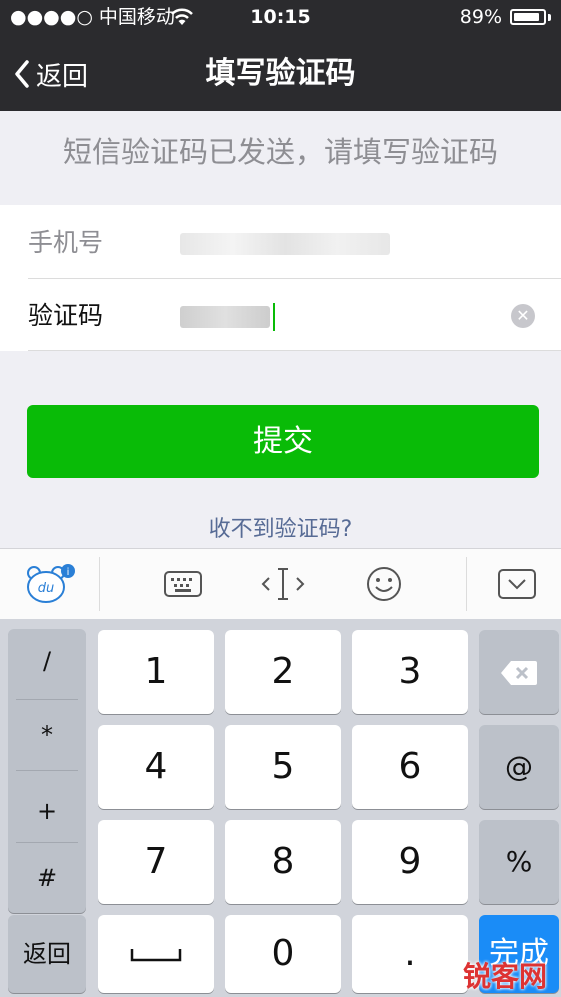  What do you see at coordinates (283, 954) in the screenshot?
I see `key-0: 0` at bounding box center [283, 954].